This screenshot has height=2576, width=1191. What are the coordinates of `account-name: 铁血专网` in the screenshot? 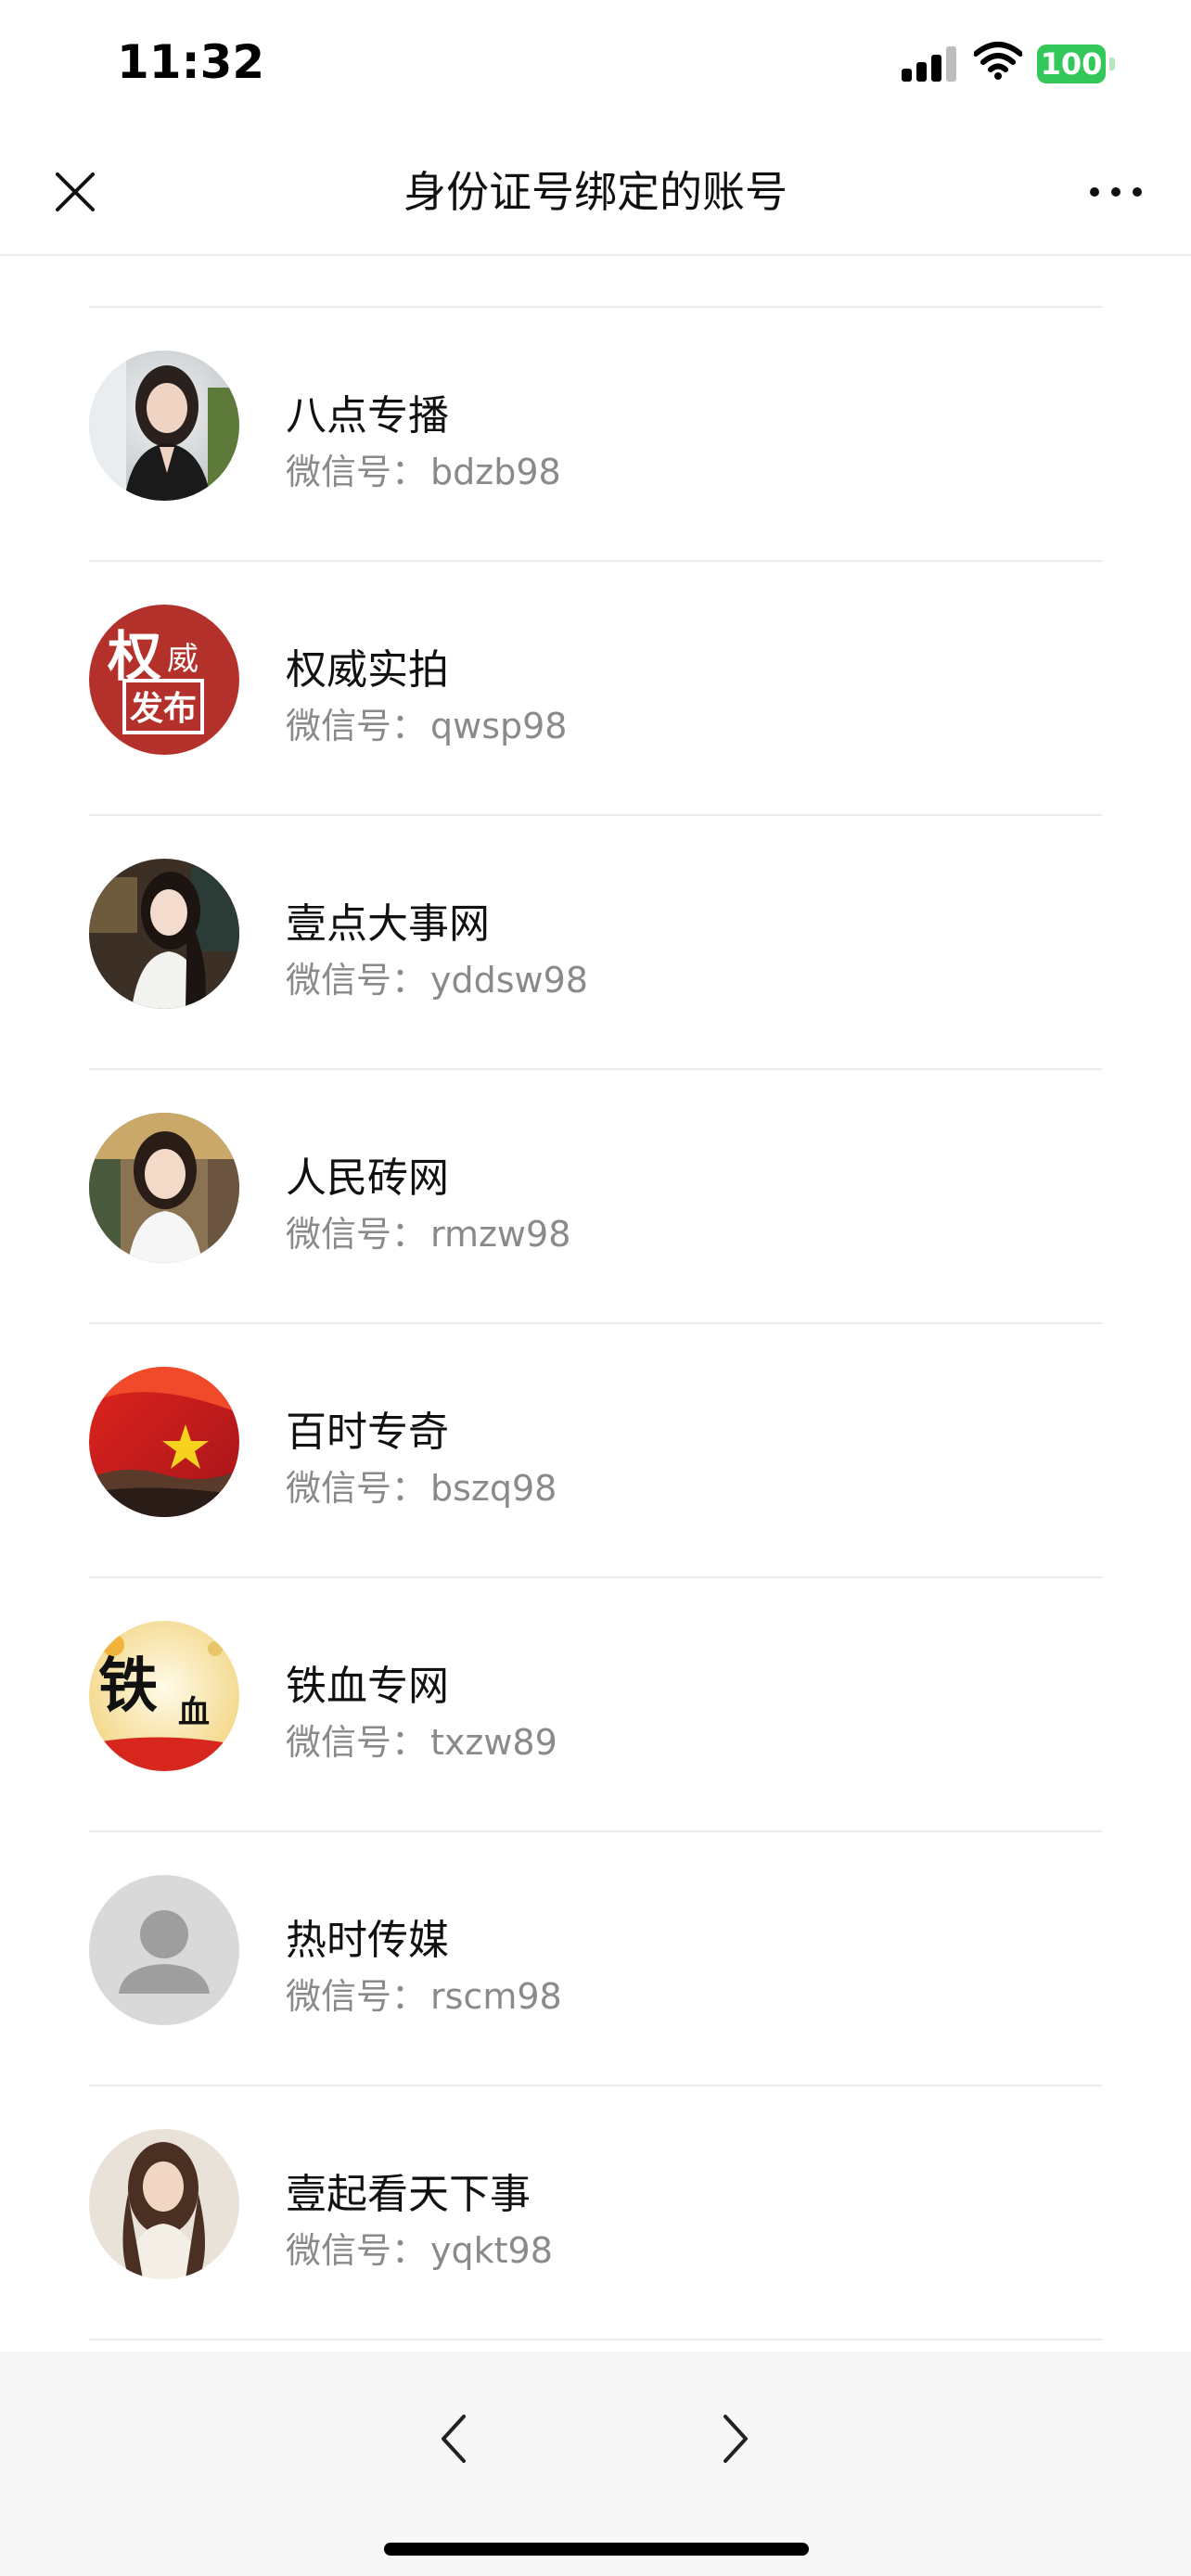 It's located at (367, 1686).